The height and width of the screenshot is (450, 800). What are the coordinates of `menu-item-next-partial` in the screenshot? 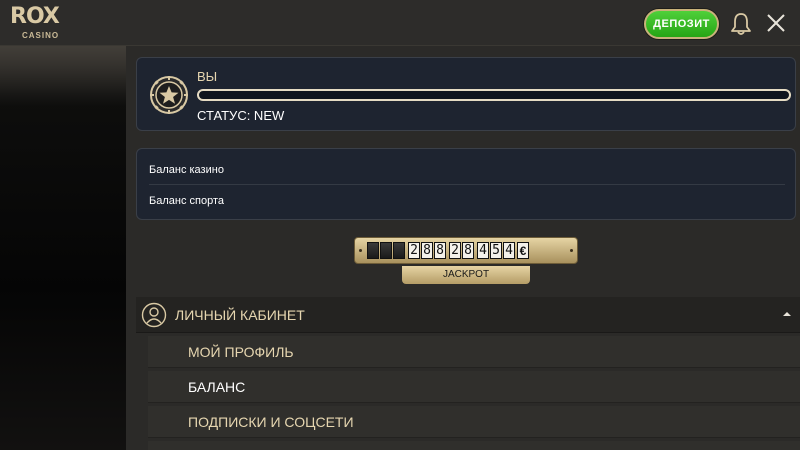 It's located at (474, 445).